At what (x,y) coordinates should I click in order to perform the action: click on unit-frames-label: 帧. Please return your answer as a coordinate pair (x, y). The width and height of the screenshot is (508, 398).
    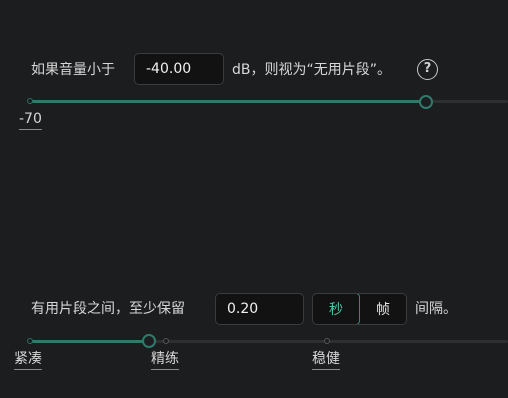
    Looking at the image, I should click on (383, 310).